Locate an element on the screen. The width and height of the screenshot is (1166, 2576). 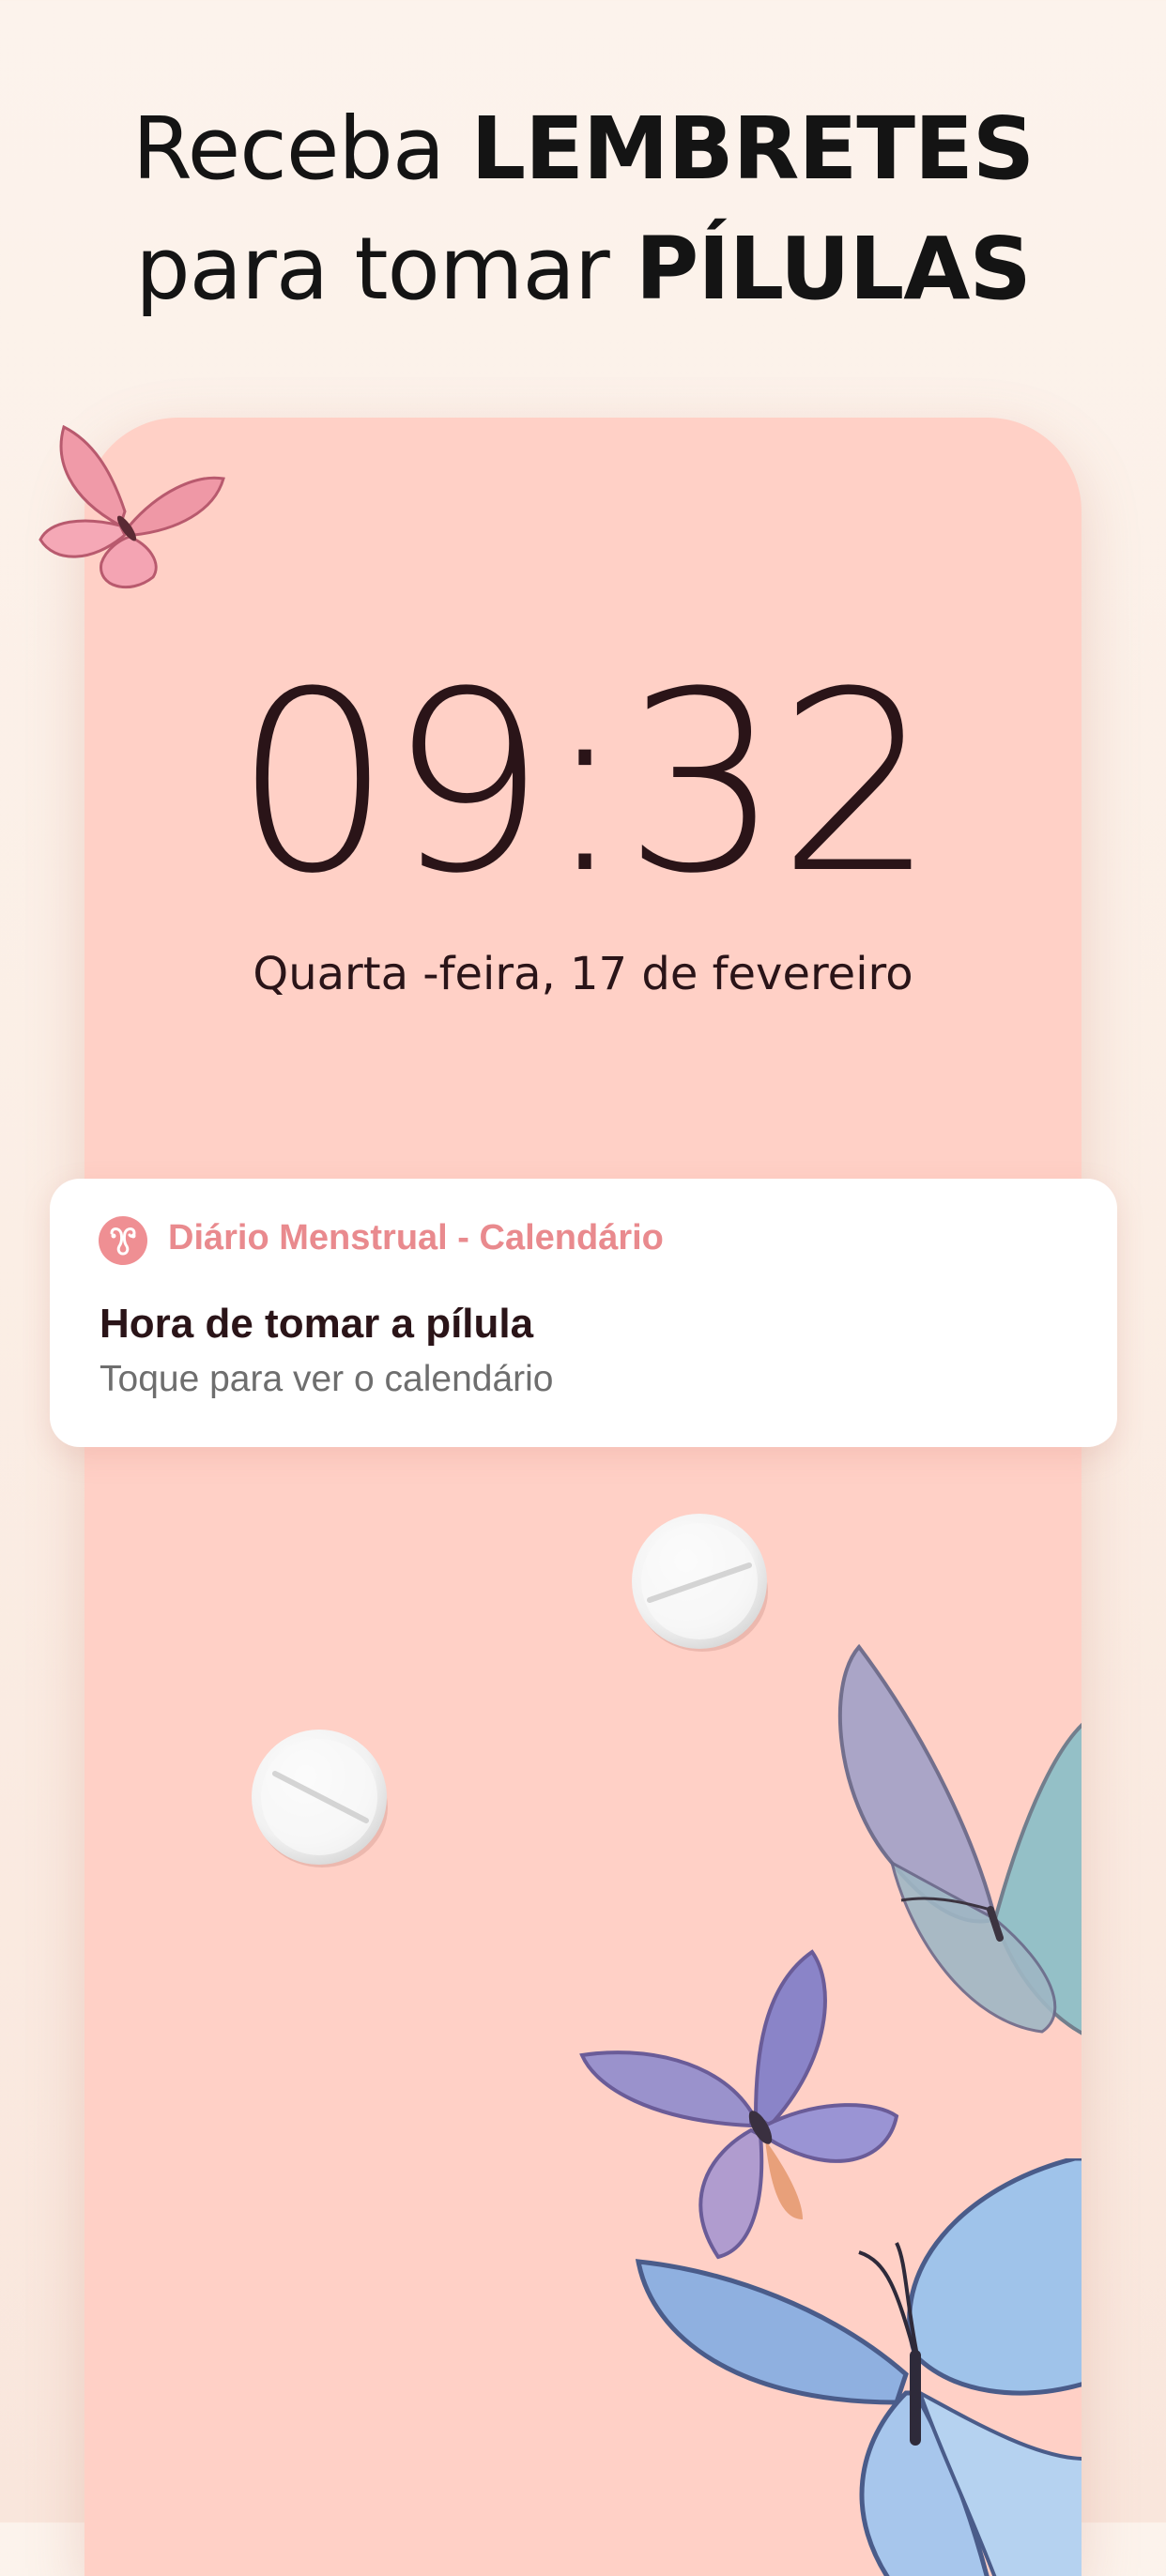
headline: Receba LEMBRETES para tomar PÍLULAS is located at coordinates (583, 209).